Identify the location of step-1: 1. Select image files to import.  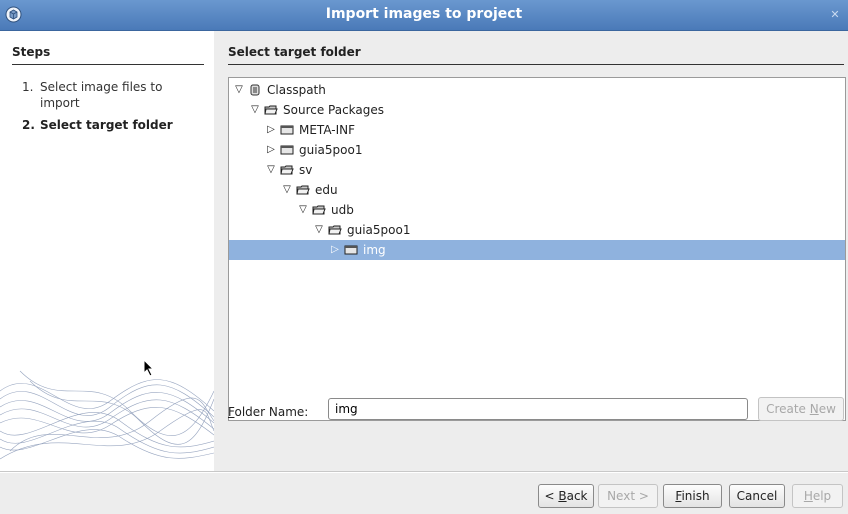
(112, 95).